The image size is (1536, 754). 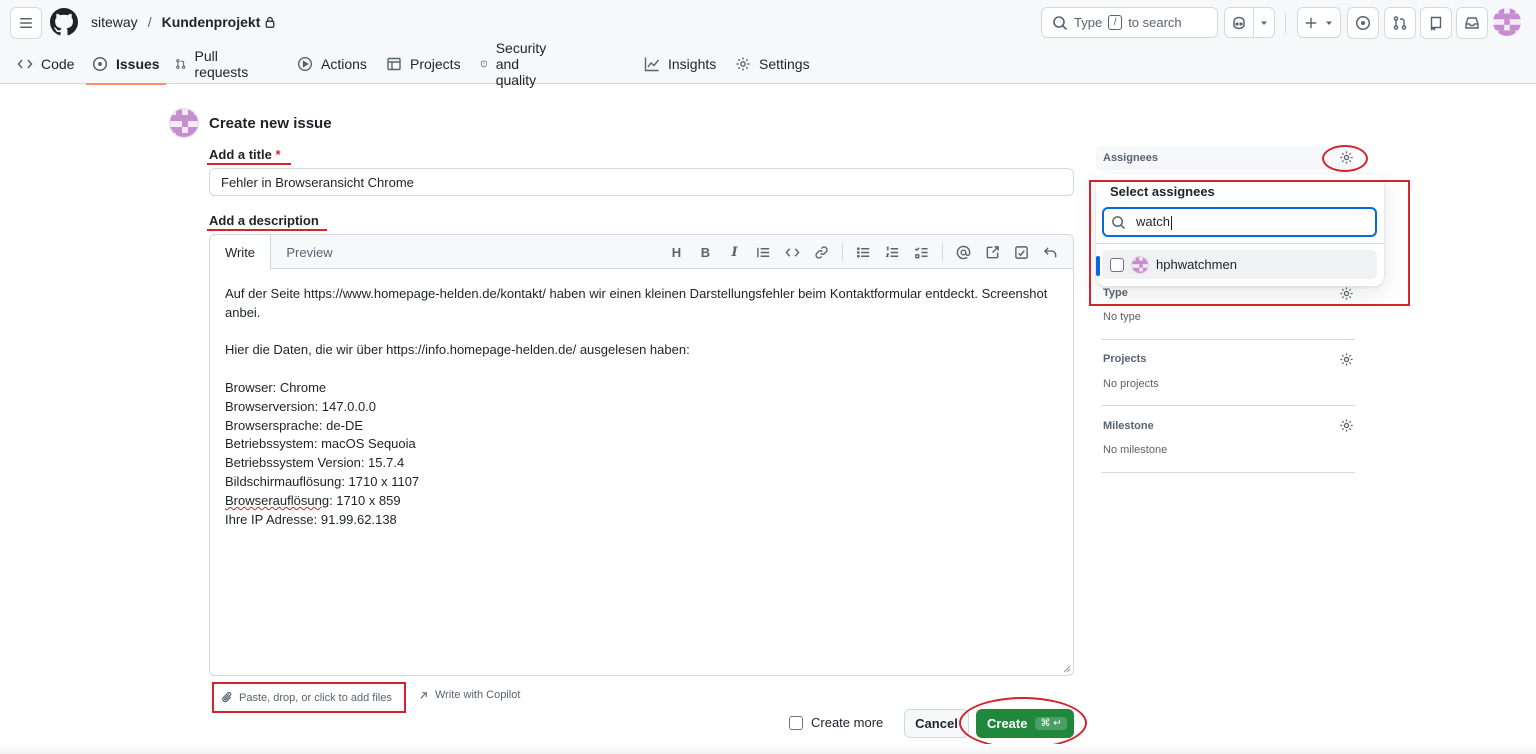 I want to click on link-icon, so click(x=821, y=252).